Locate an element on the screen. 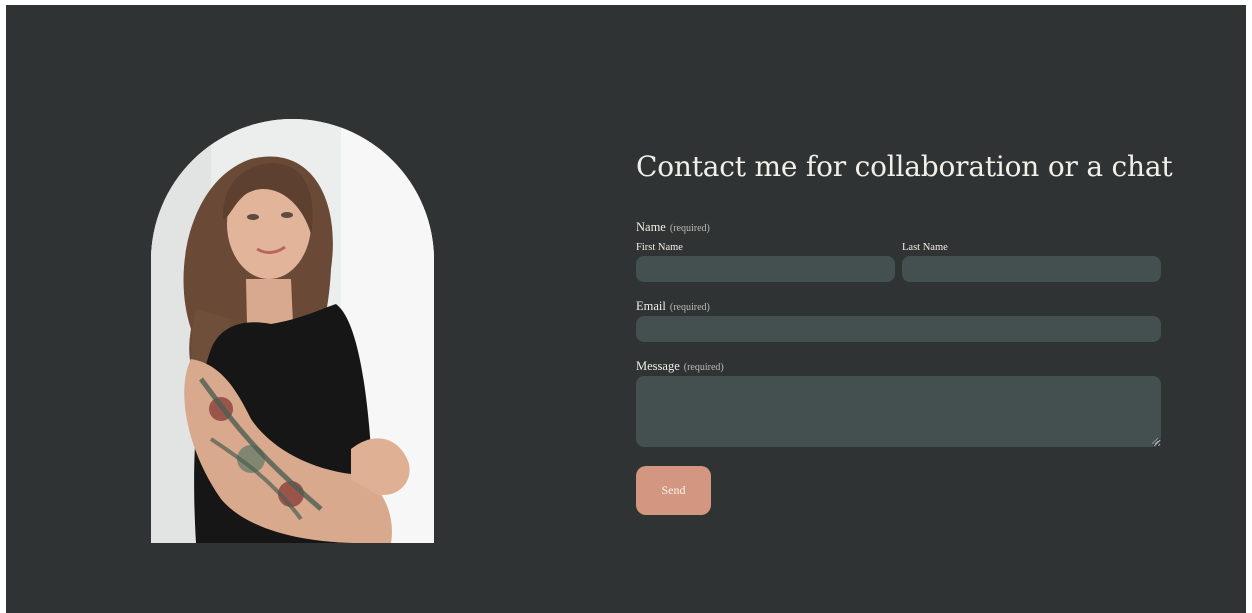  email-label: Email (required) is located at coordinates (673, 306).